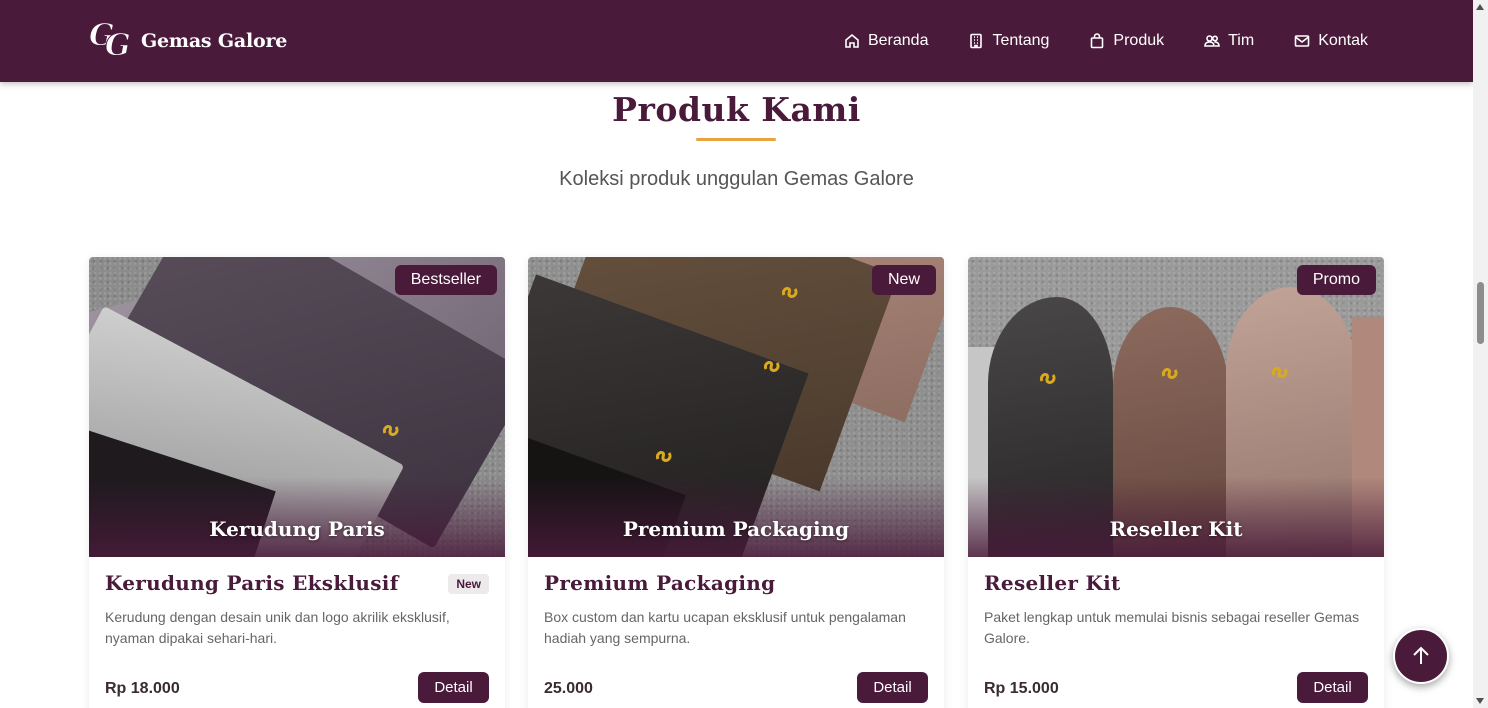 This screenshot has width=1488, height=708. I want to click on back-to-top-button, so click(1421, 656).